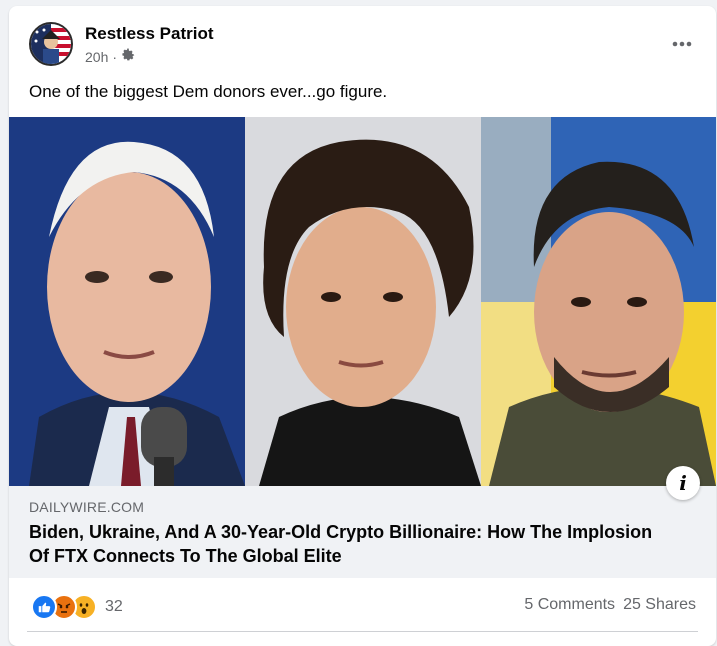 The image size is (717, 646). What do you see at coordinates (128, 56) in the screenshot?
I see `gear-icon` at bounding box center [128, 56].